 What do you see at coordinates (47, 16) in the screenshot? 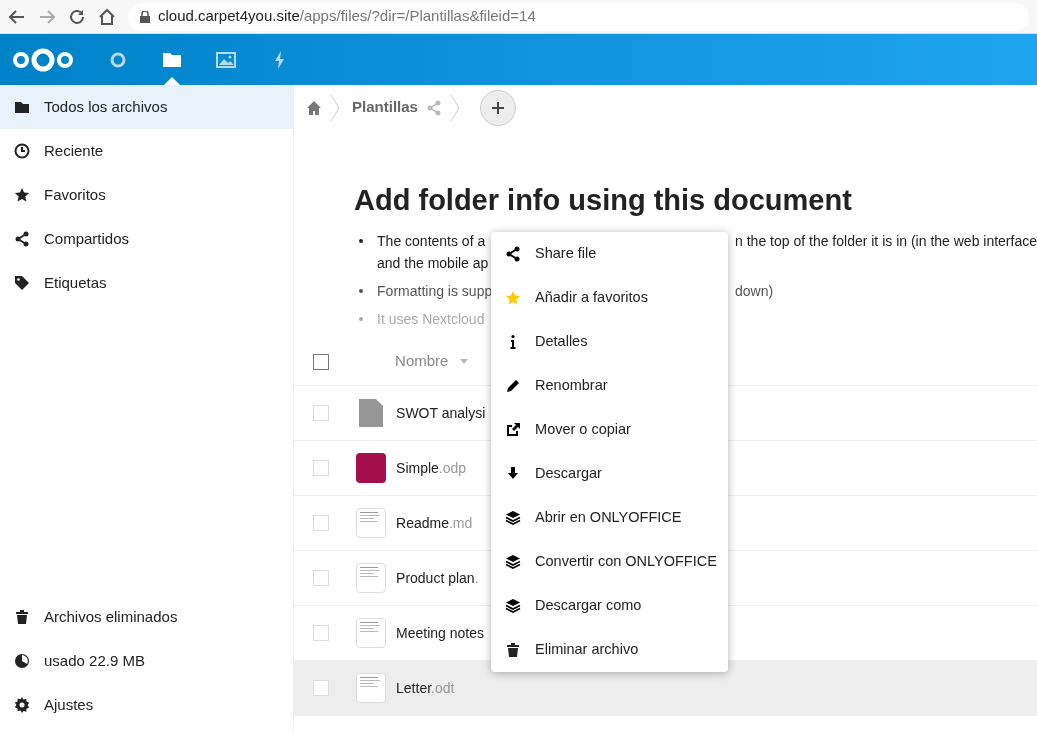
I see `forward-arrow-icon` at bounding box center [47, 16].